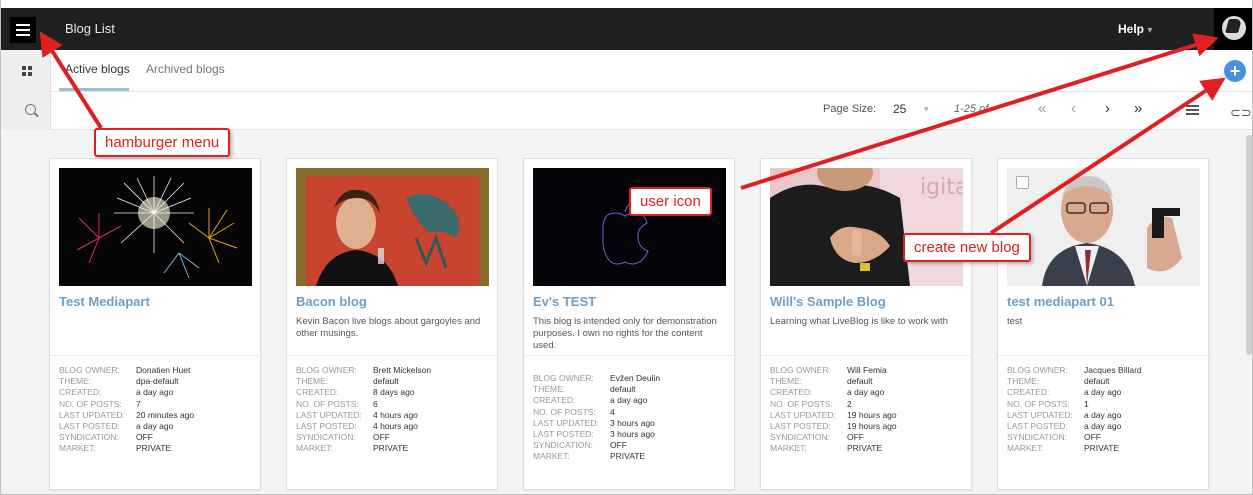 The width and height of the screenshot is (1253, 495). What do you see at coordinates (157, 381) in the screenshot?
I see `meta-theme: dpa-default` at bounding box center [157, 381].